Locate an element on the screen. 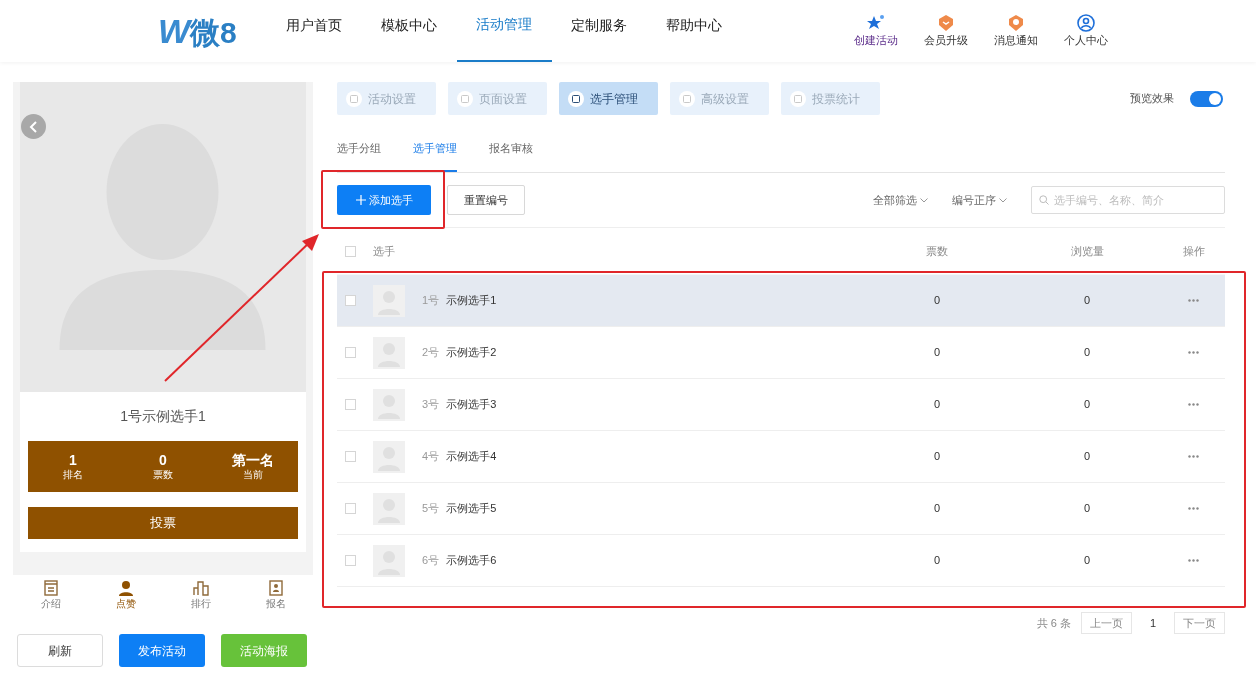 The height and width of the screenshot is (698, 1256). bottom-nav-item: 报名 is located at coordinates (275, 595).